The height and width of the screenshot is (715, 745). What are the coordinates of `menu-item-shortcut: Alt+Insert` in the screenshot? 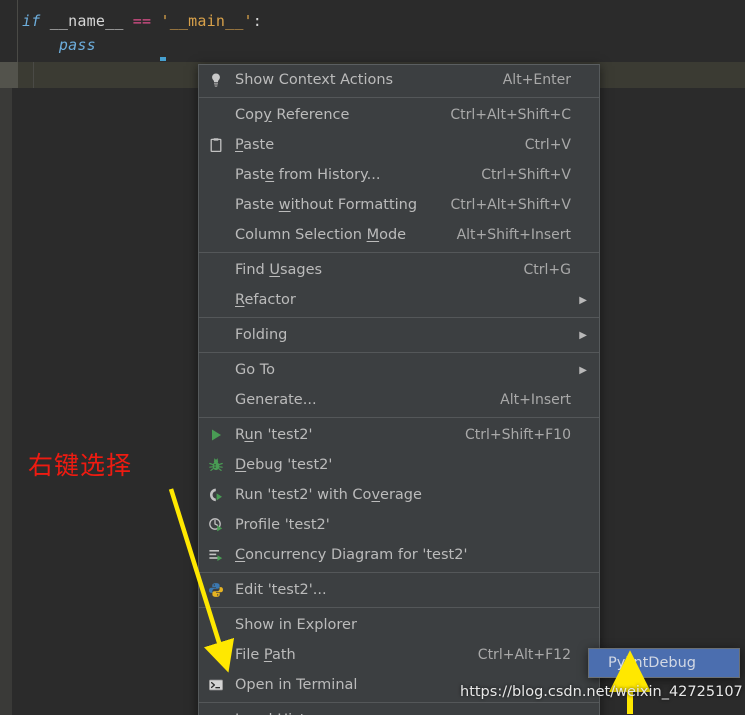 It's located at (535, 400).